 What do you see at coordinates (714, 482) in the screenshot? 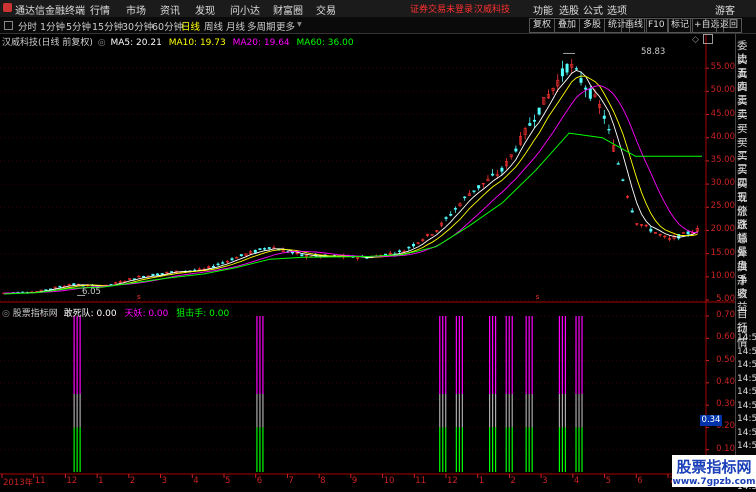
I see `watermark-url: www.7gpzb.com` at bounding box center [714, 482].